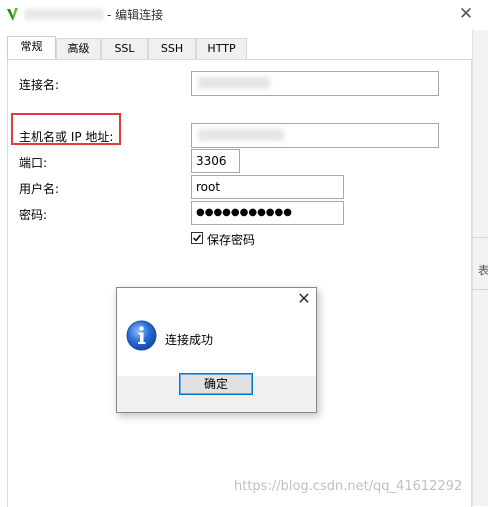 This screenshot has height=507, width=488. Describe the element at coordinates (216, 384) in the screenshot. I see `ok-button: 确定` at that location.